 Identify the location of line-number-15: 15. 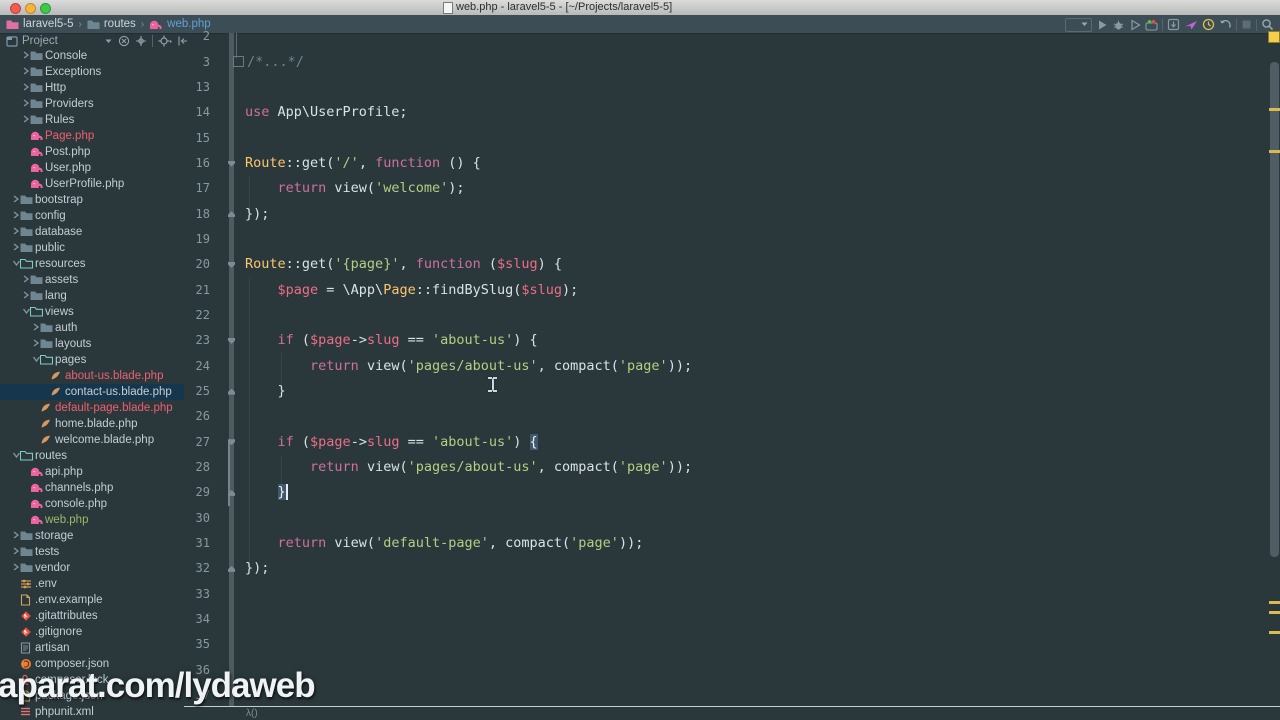
(197, 138).